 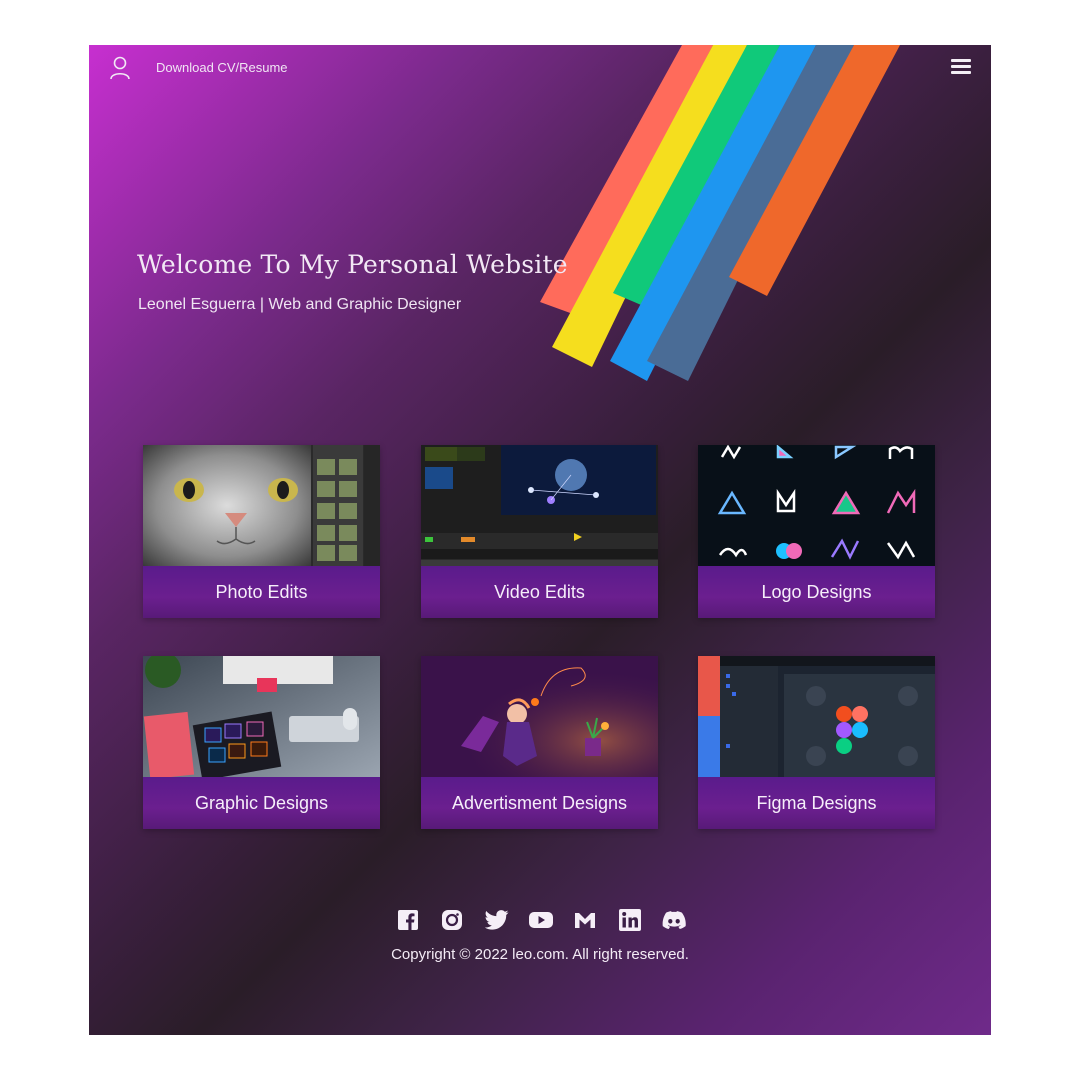 I want to click on card-advertisment-designs: Advertisment Designs, so click(x=539, y=742).